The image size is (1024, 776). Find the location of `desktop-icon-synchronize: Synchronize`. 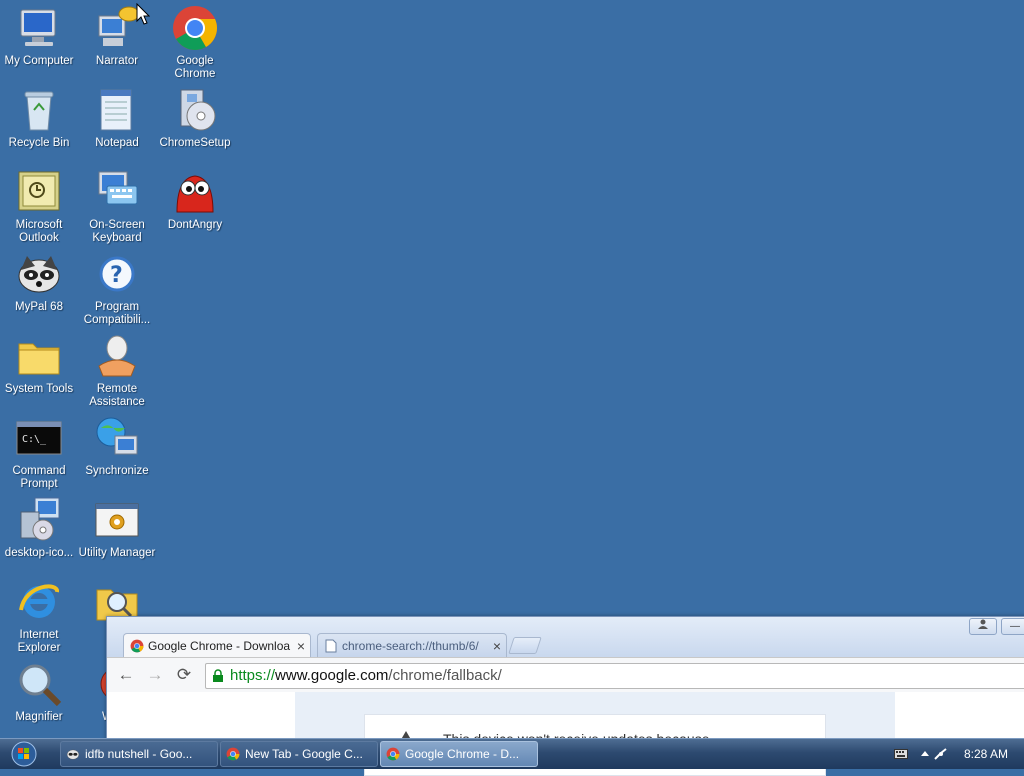

desktop-icon-synchronize: Synchronize is located at coordinates (117, 445).